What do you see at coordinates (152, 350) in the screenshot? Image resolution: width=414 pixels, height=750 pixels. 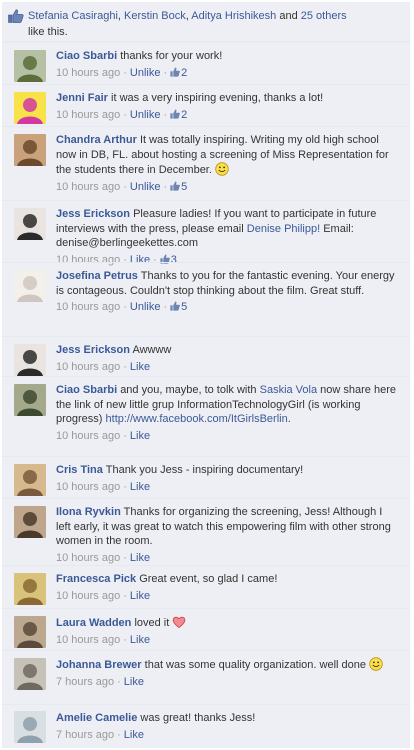 I see `comment-text: Awwww` at bounding box center [152, 350].